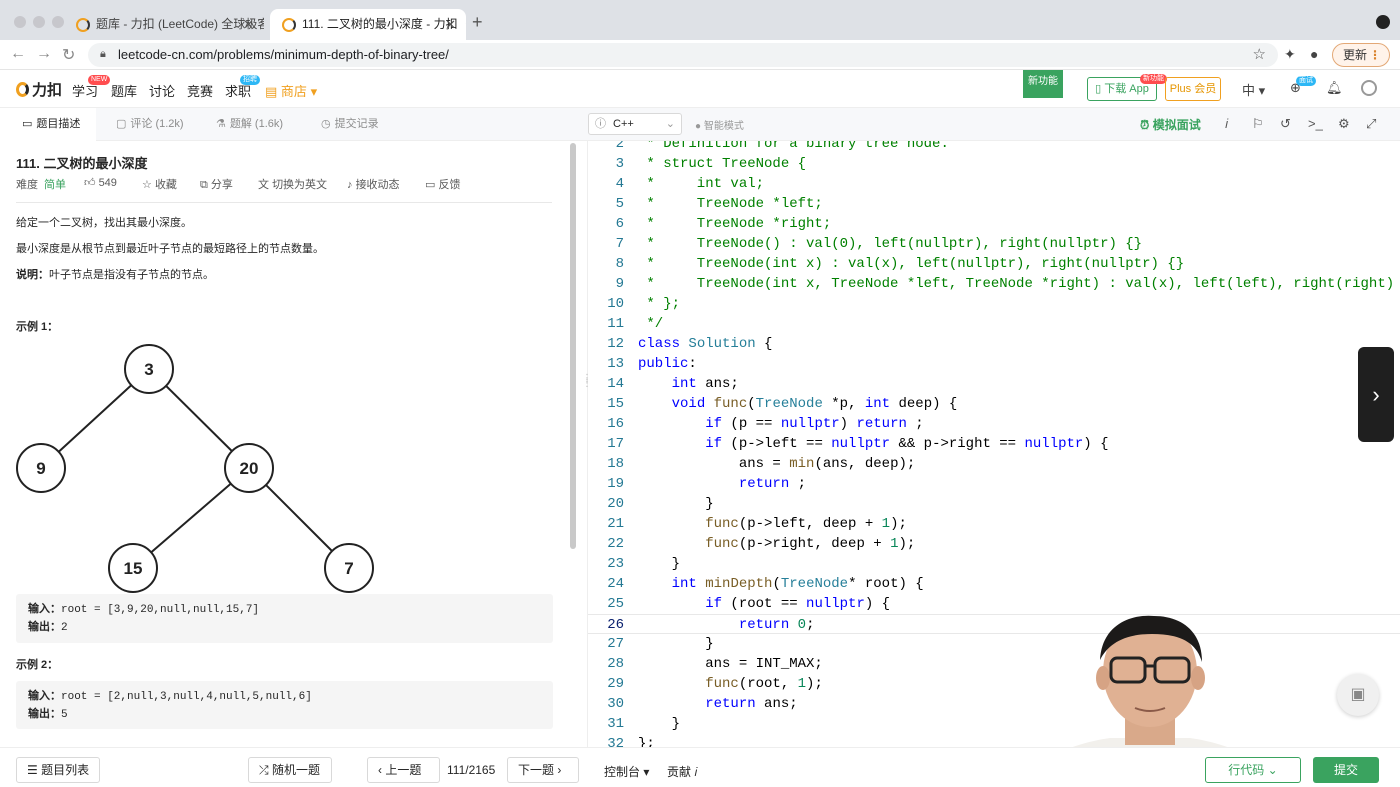  Describe the element at coordinates (615, 584) in the screenshot. I see `line-number: 24` at that location.